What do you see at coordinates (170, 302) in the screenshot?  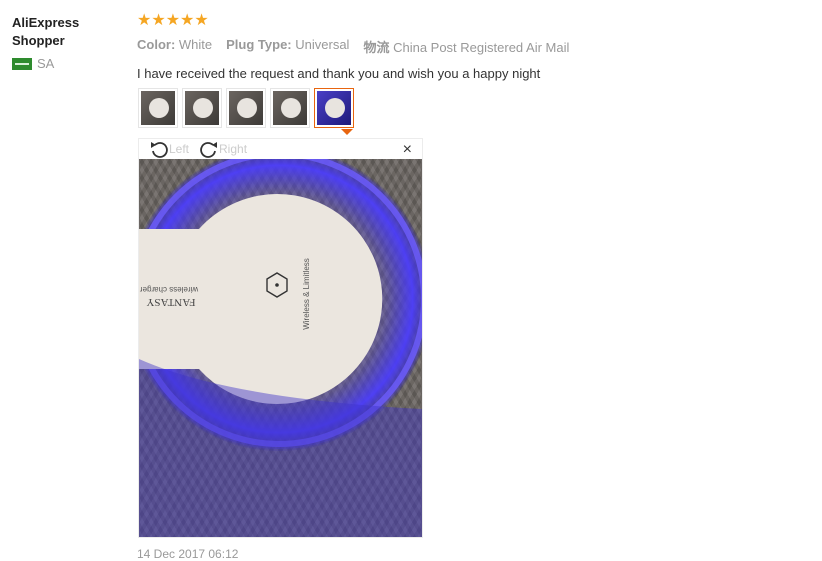 I see `photo-brand: FANTASY` at bounding box center [170, 302].